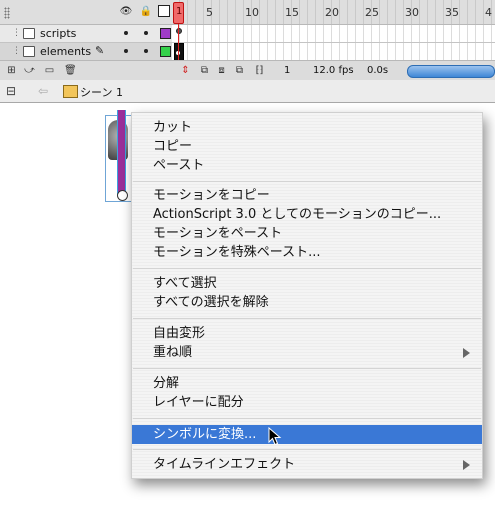 This screenshot has width=495, height=505. Describe the element at coordinates (100, 50) in the screenshot. I see `pencil-icon: ✎` at that location.